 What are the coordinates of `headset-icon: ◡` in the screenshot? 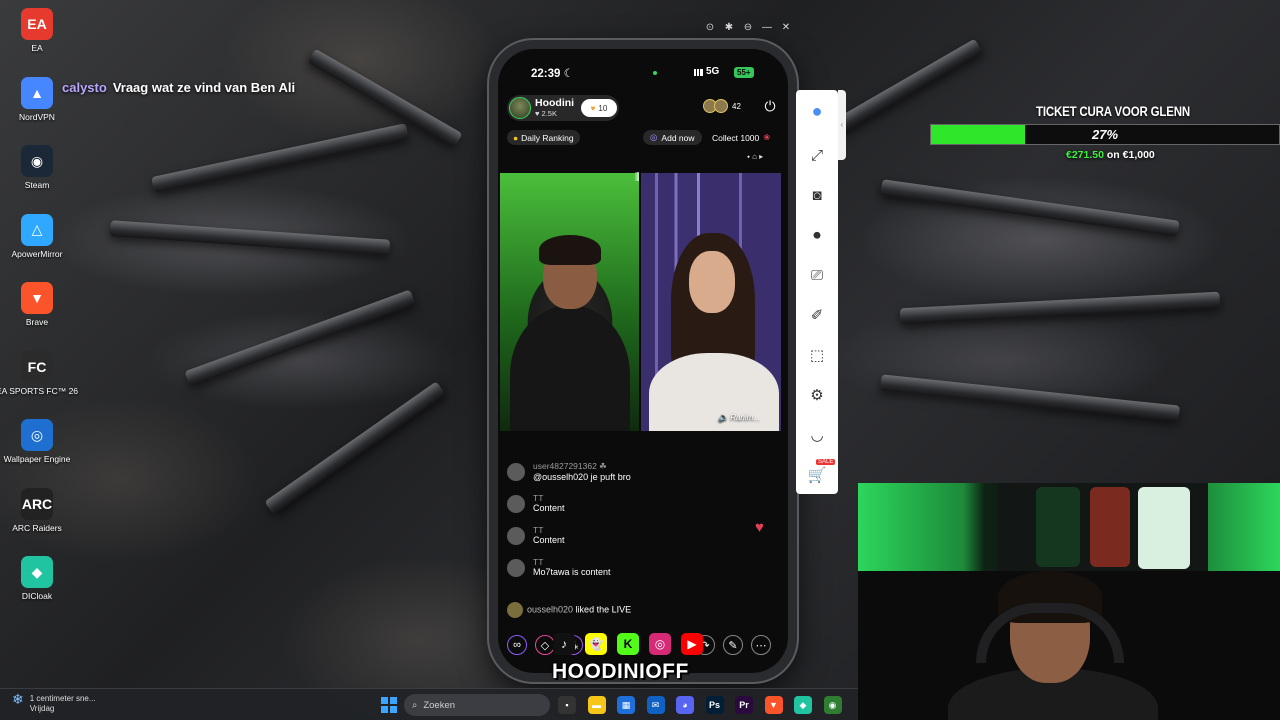 It's located at (817, 436).